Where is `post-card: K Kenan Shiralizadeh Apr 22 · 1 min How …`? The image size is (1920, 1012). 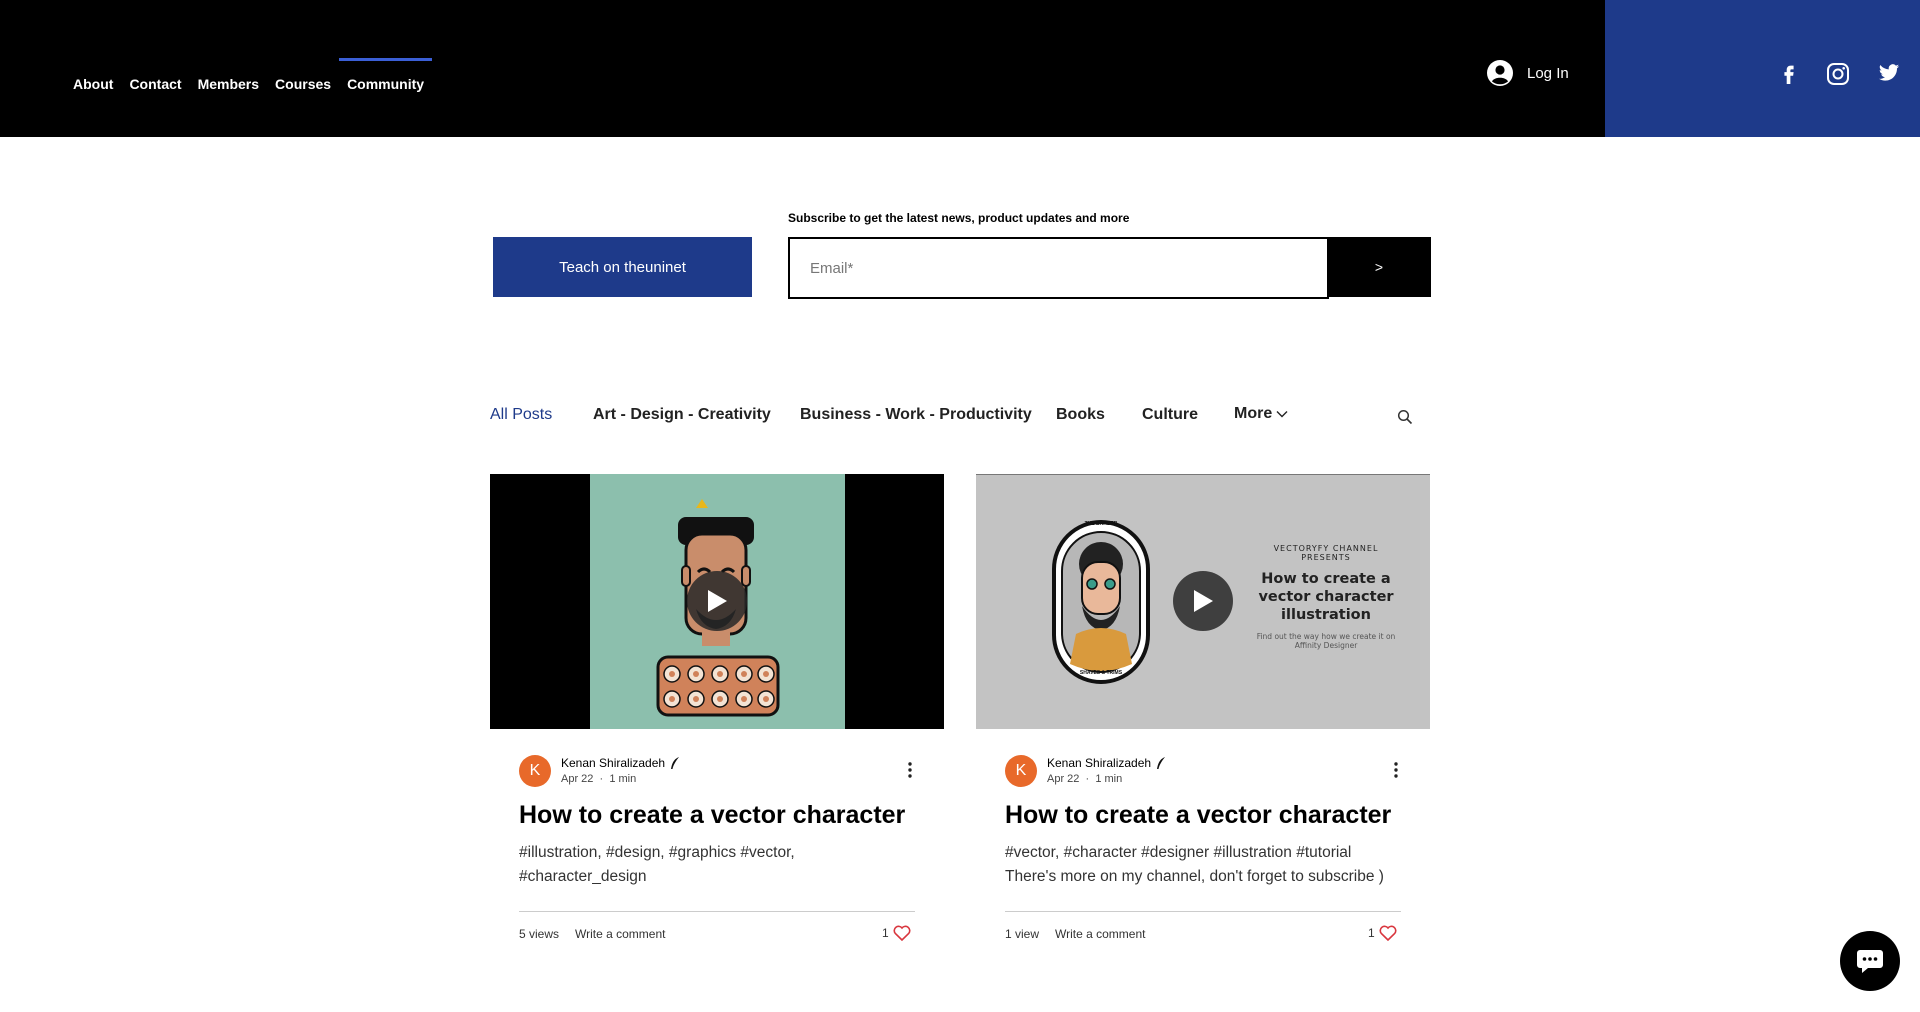 post-card: K Kenan Shiralizadeh Apr 22 · 1 min How … is located at coordinates (717, 737).